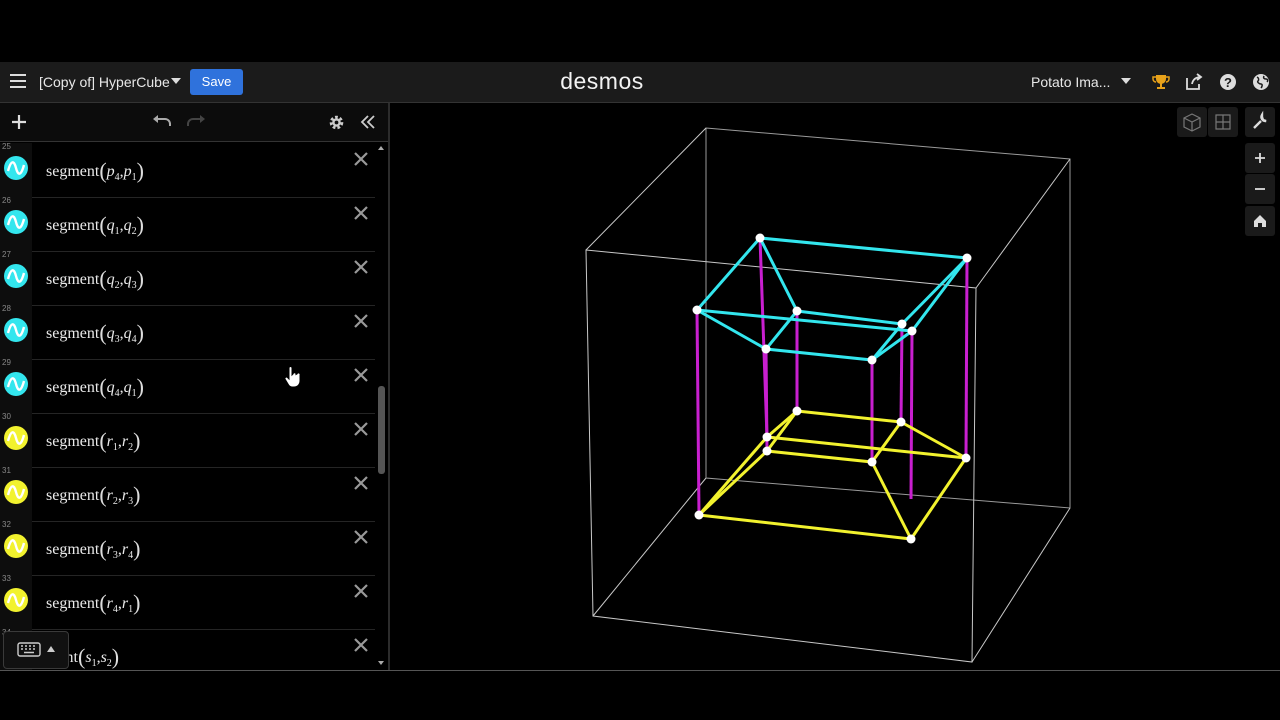  I want to click on expression-gutter: 25, so click(16, 170).